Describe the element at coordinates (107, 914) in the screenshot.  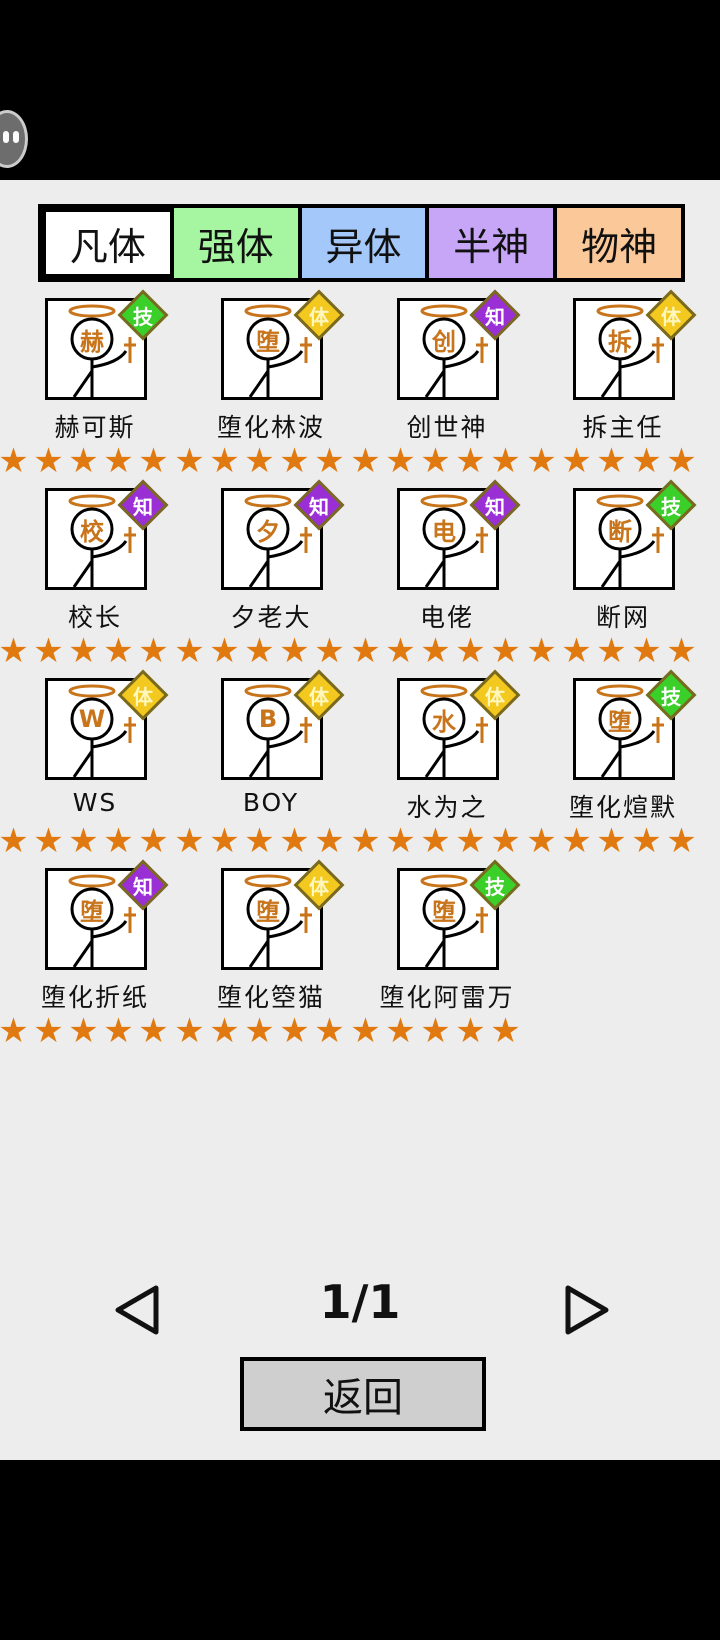
I see `character-portrait: 堕知` at that location.